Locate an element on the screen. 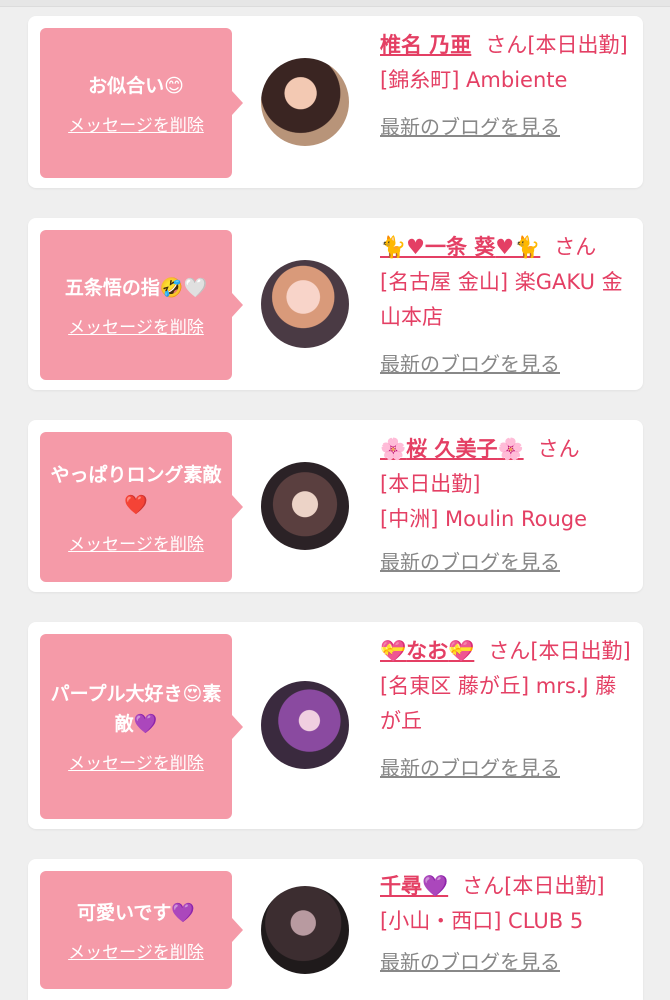  message-bubble: パープル大好き😍素敵💜 メッセージを削除 is located at coordinates (141, 726).